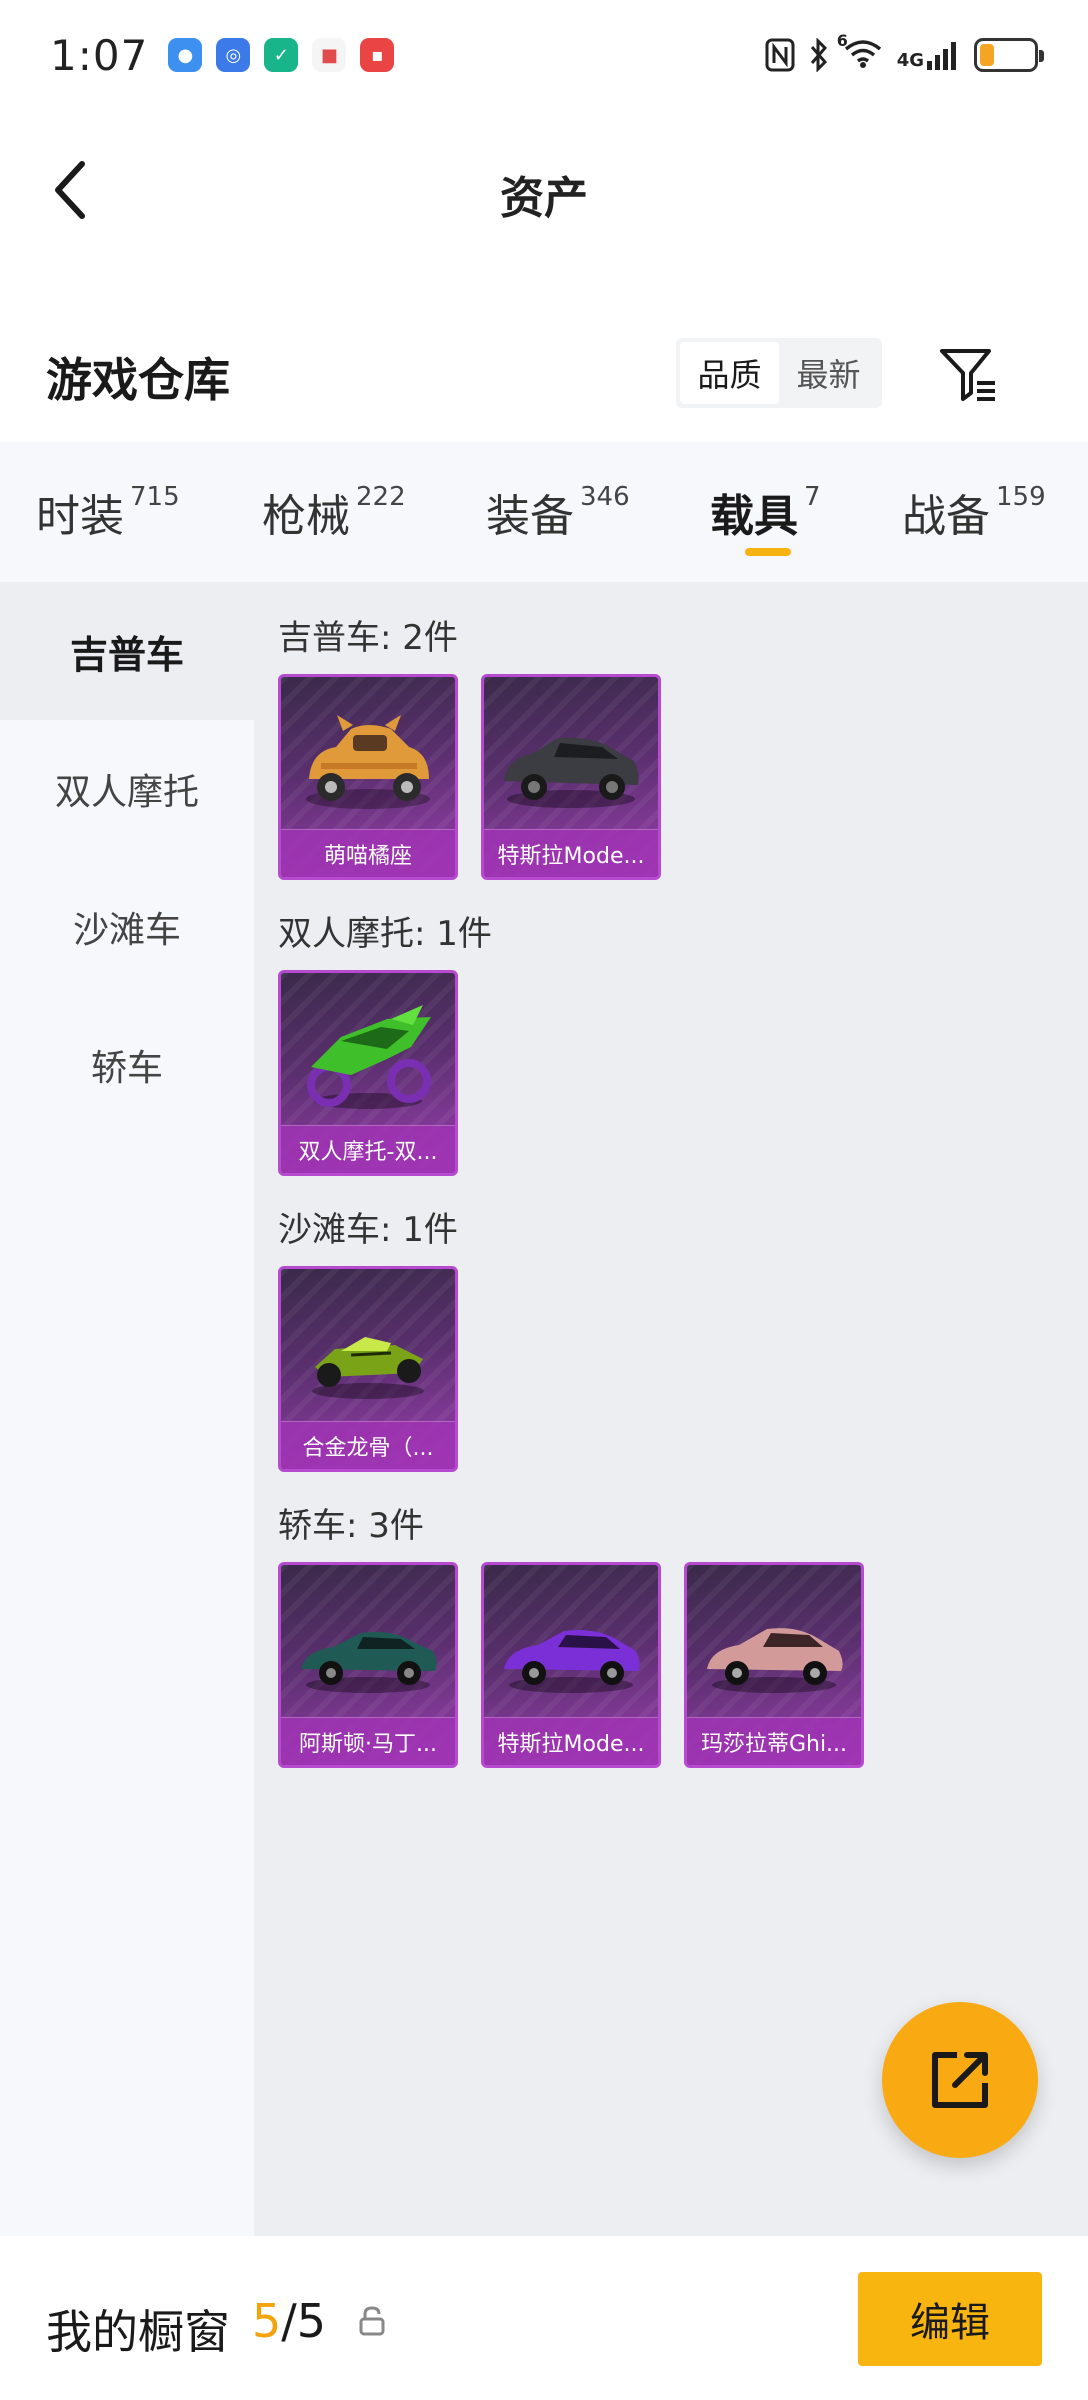 Image resolution: width=1088 pixels, height=2400 pixels. What do you see at coordinates (910, 60) in the screenshot?
I see `network-type: 4G` at bounding box center [910, 60].